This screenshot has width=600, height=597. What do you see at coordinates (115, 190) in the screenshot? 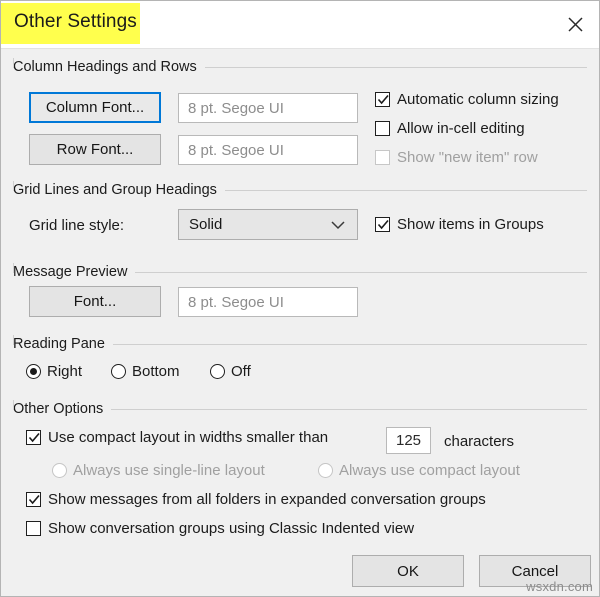
I see `group-heading-label: Grid Lines and Group Headings` at bounding box center [115, 190].